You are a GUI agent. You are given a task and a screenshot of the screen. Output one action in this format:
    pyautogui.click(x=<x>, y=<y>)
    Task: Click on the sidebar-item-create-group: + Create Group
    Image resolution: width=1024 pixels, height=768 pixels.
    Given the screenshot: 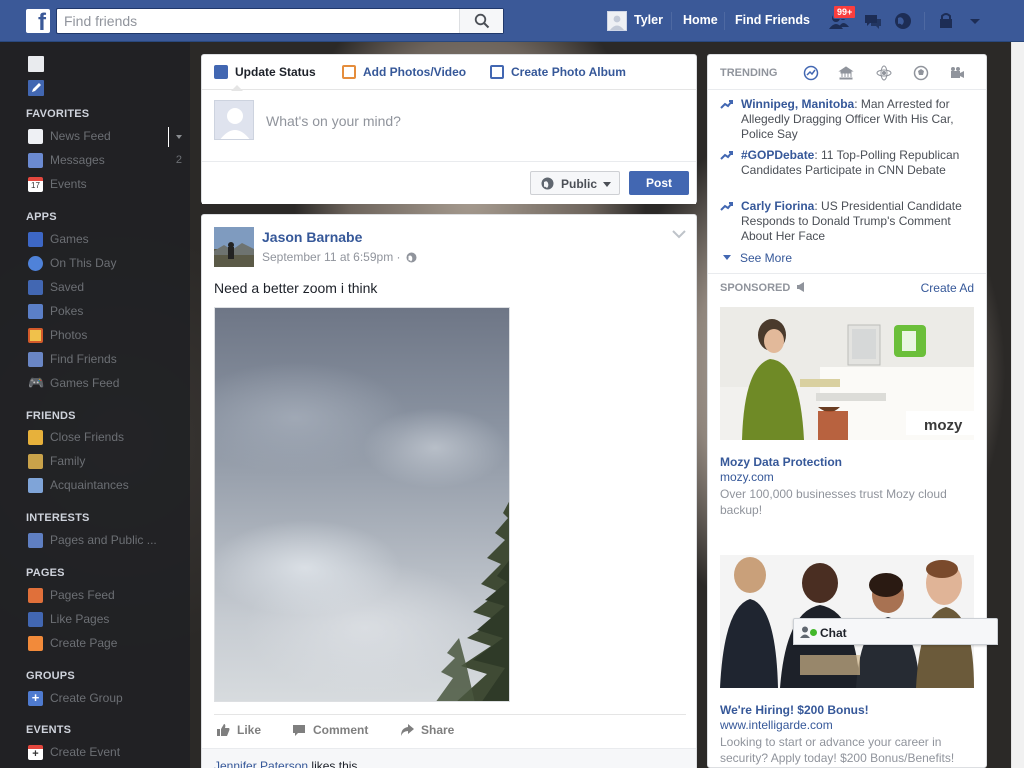 What is the action you would take?
    pyautogui.click(x=106, y=699)
    